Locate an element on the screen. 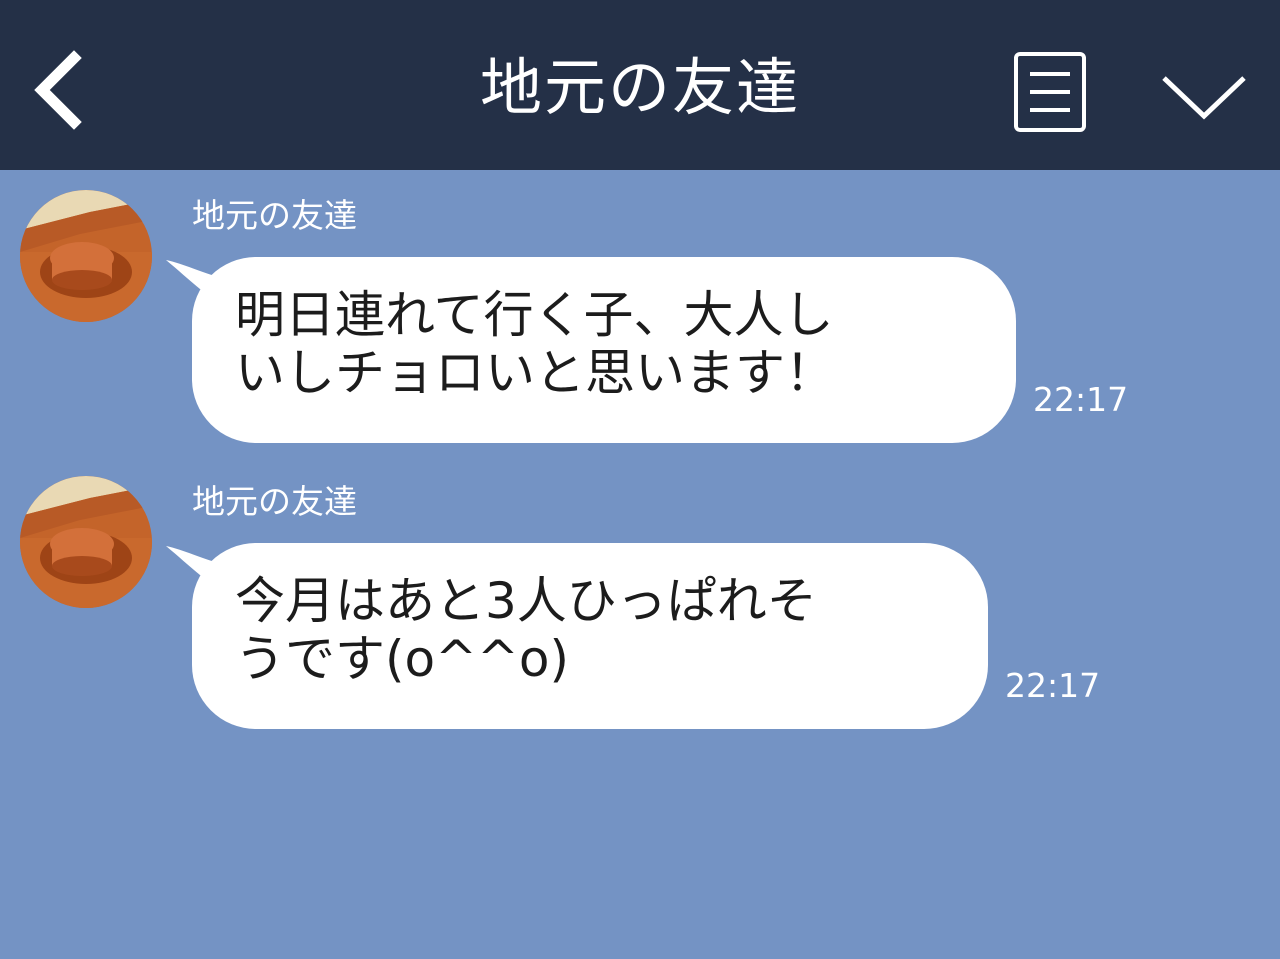 This screenshot has height=959, width=1280. menu-button is located at coordinates (1051, 93).